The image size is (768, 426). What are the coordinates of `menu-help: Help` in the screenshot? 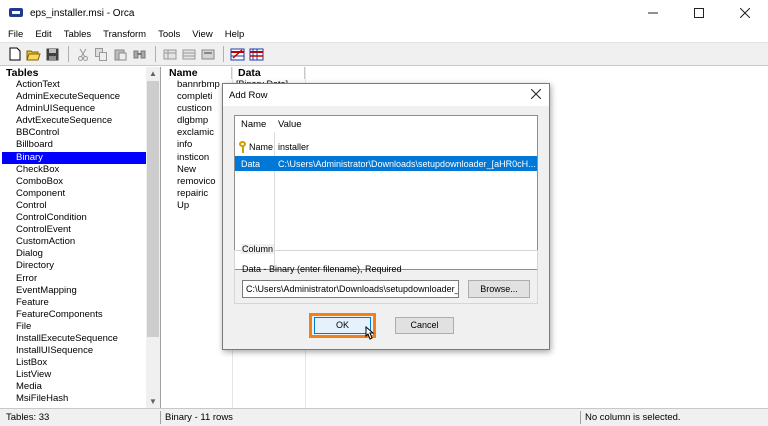 It's located at (235, 34).